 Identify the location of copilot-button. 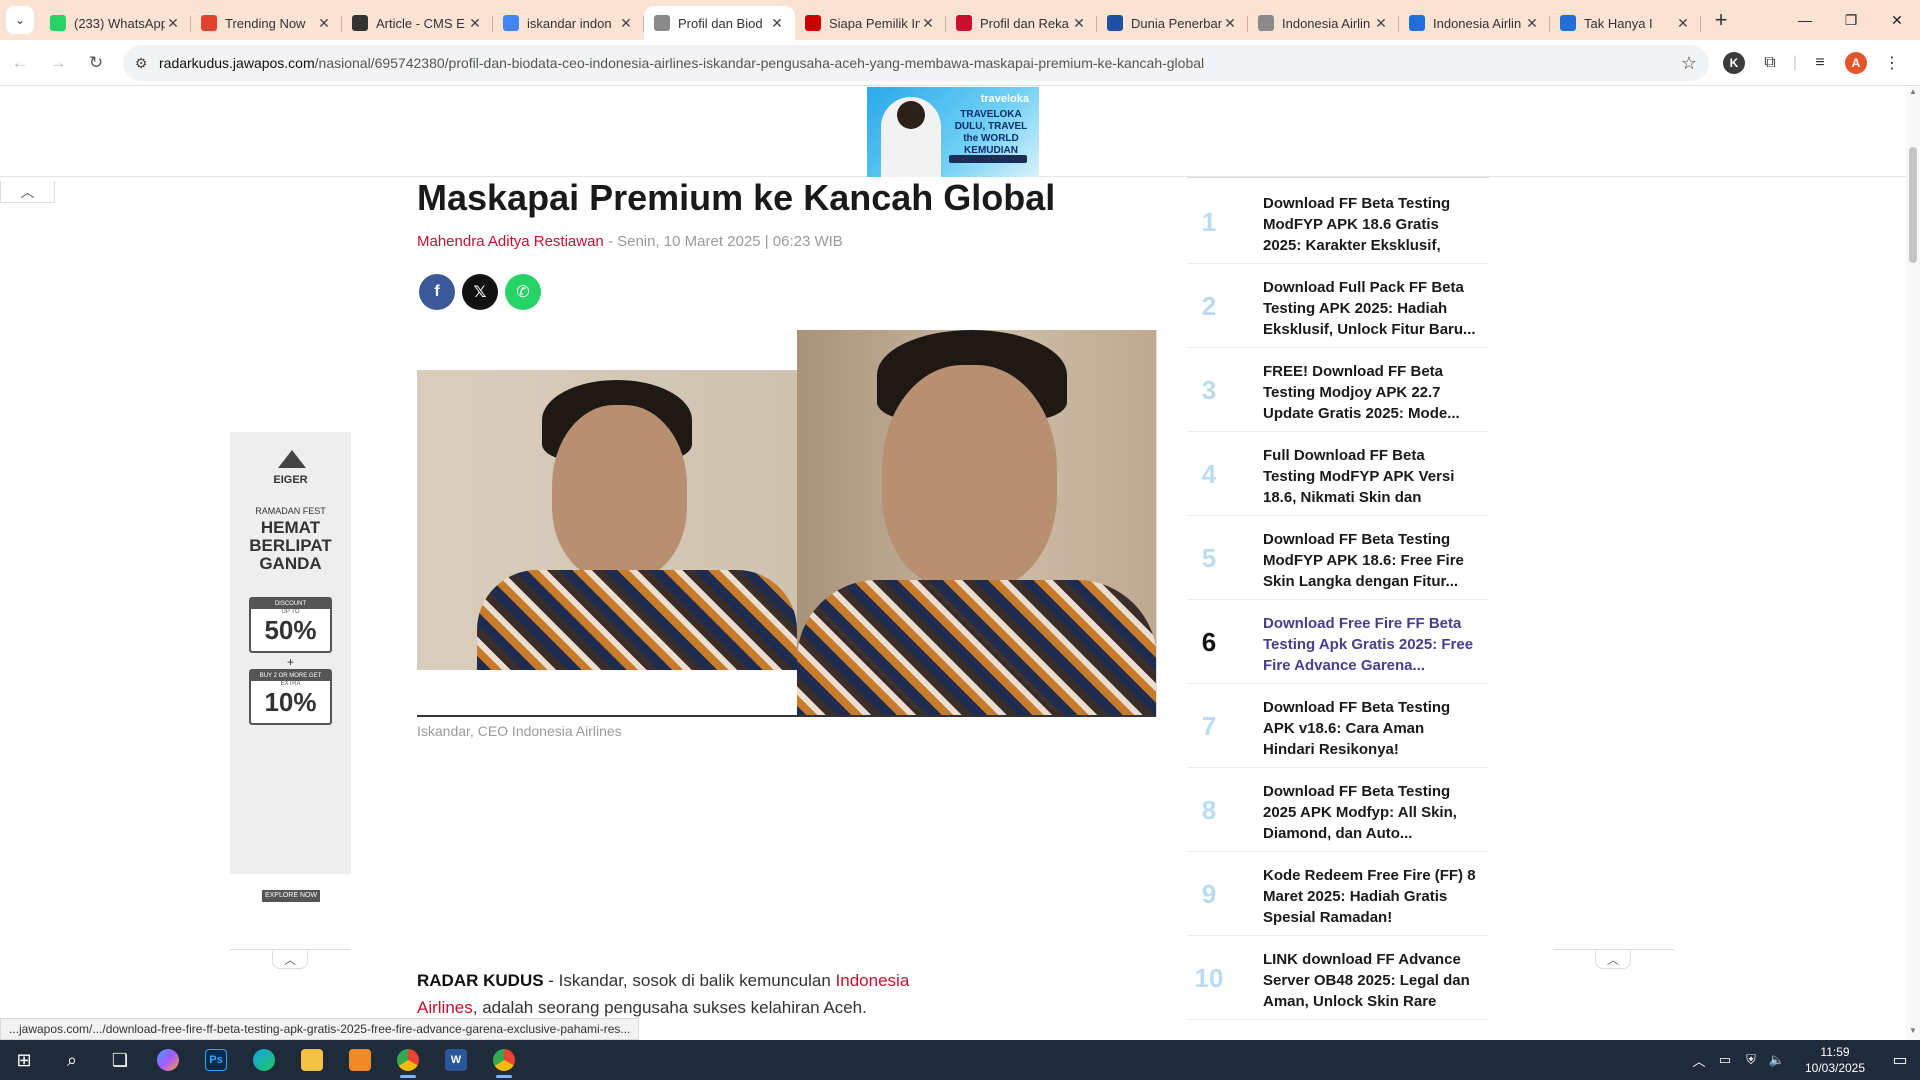
(168, 1060).